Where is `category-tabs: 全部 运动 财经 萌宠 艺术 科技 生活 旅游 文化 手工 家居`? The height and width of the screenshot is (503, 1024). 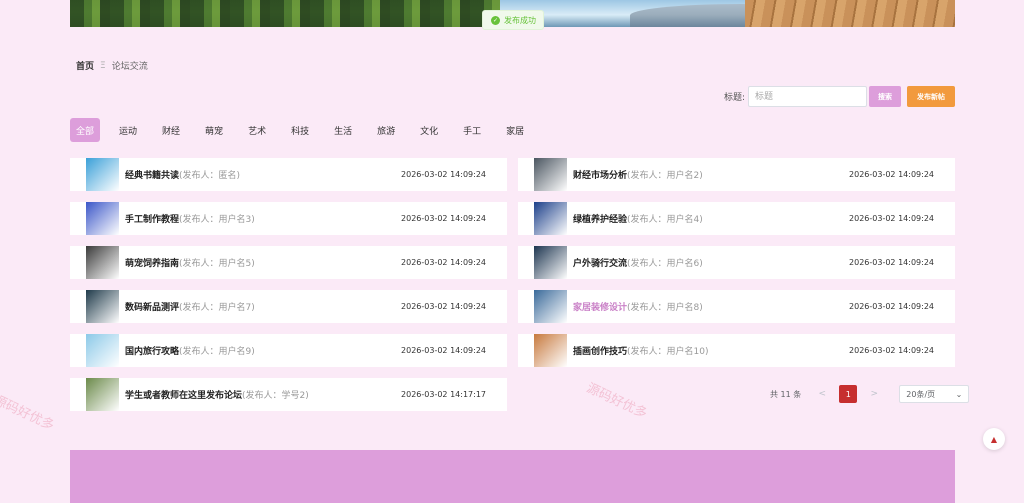 category-tabs: 全部 运动 财经 萌宠 艺术 科技 生活 旅游 文化 手工 家居 is located at coordinates (306, 130).